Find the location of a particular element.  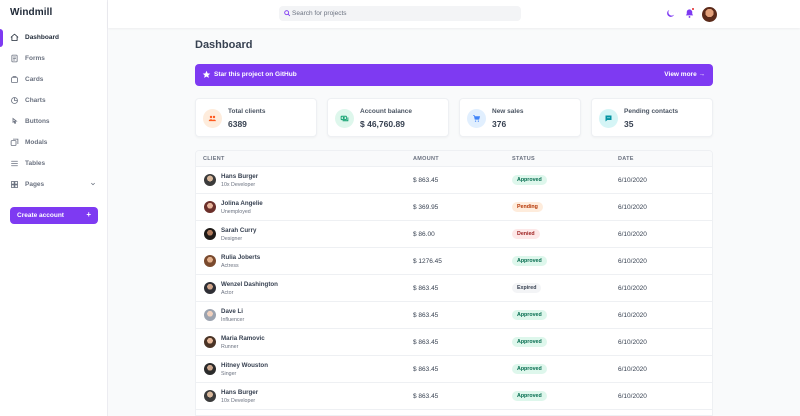

table-header: CLIENT AMOUNT STATUS DATE is located at coordinates (454, 159).